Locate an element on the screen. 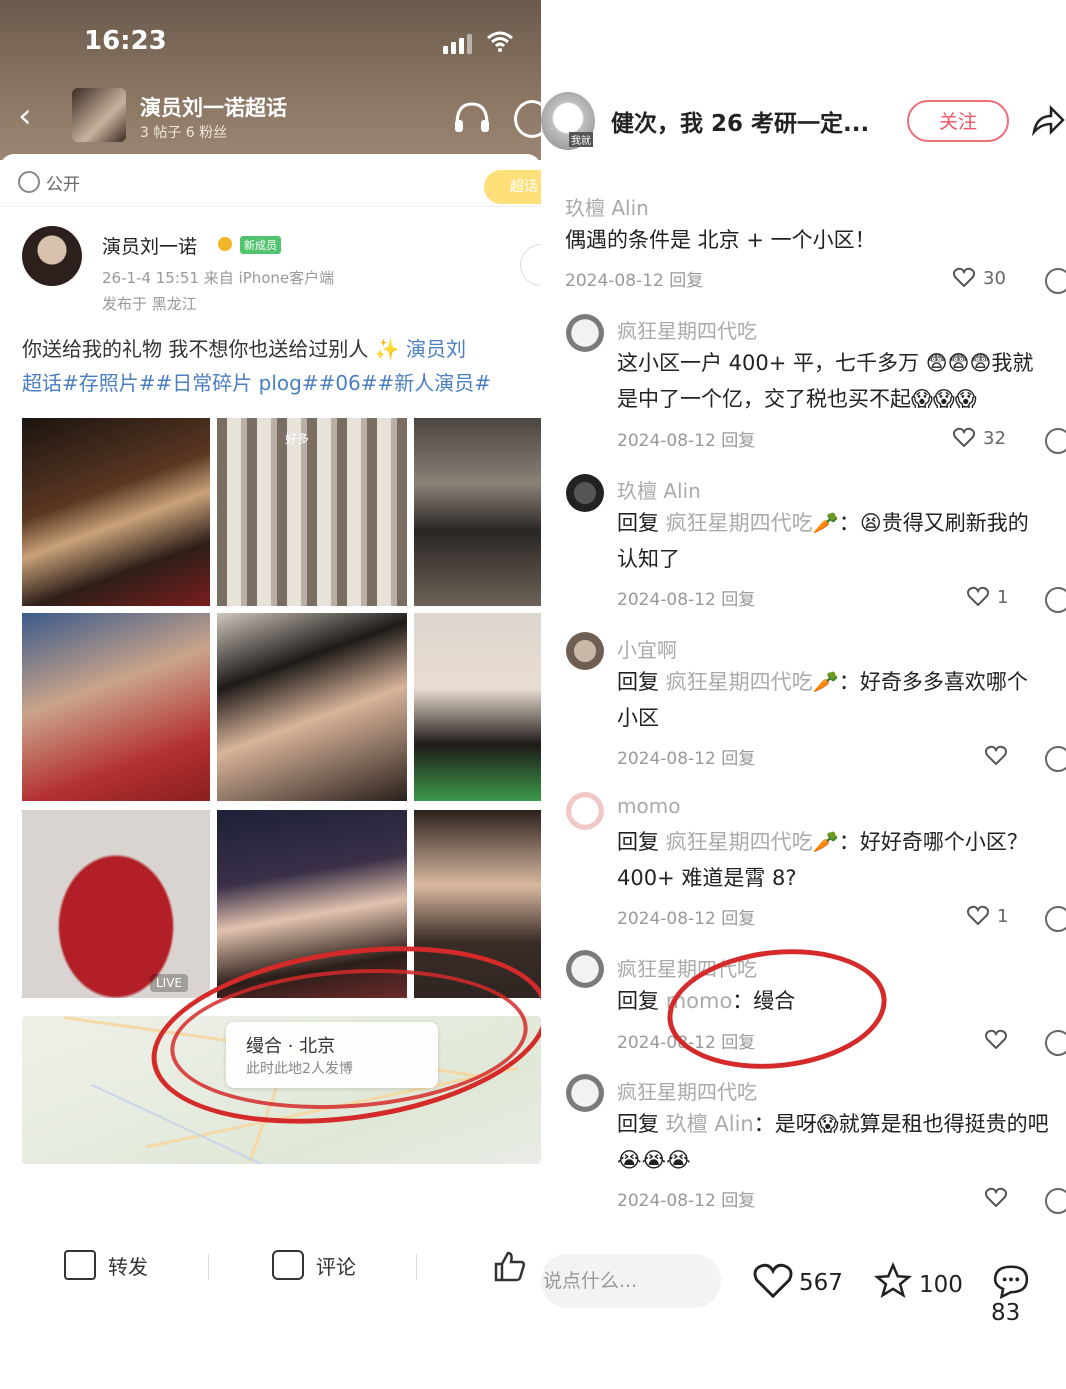 This screenshot has height=1389, width=1066. comment-text-part: ：好奇多多喜欢哪个 is located at coordinates (933, 682).